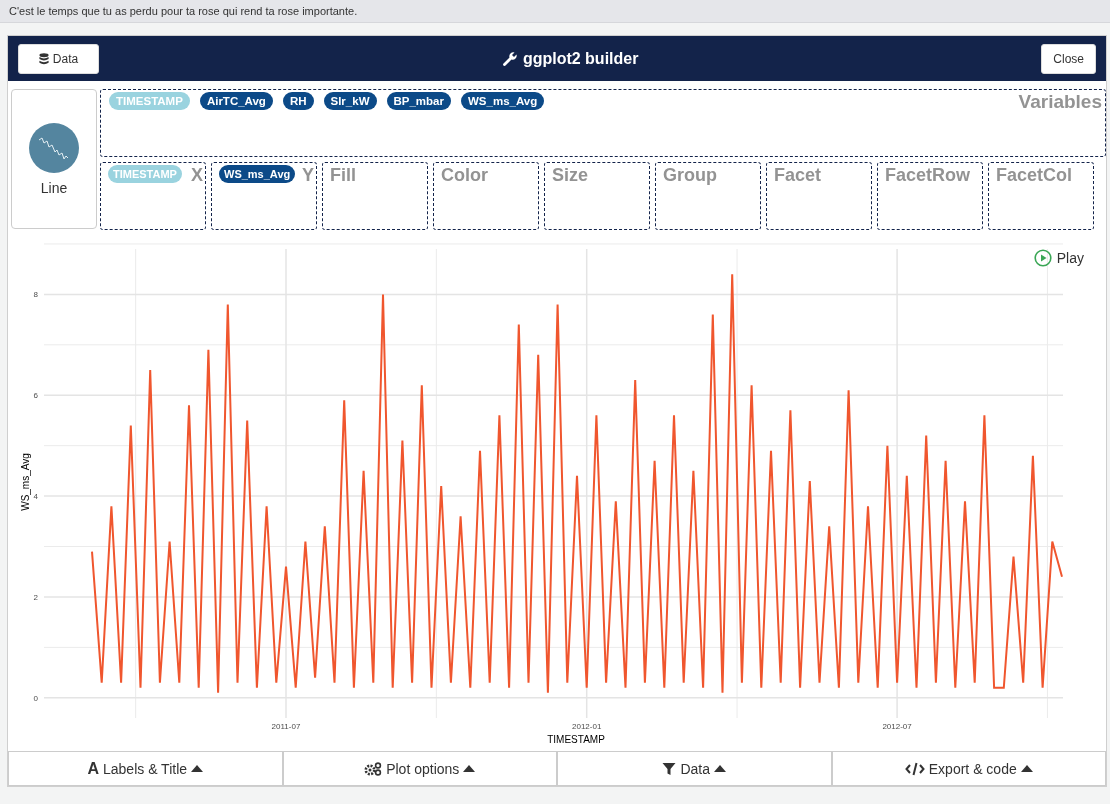 The width and height of the screenshot is (1110, 804). Describe the element at coordinates (509, 58) in the screenshot. I see `wrench-icon` at that location.